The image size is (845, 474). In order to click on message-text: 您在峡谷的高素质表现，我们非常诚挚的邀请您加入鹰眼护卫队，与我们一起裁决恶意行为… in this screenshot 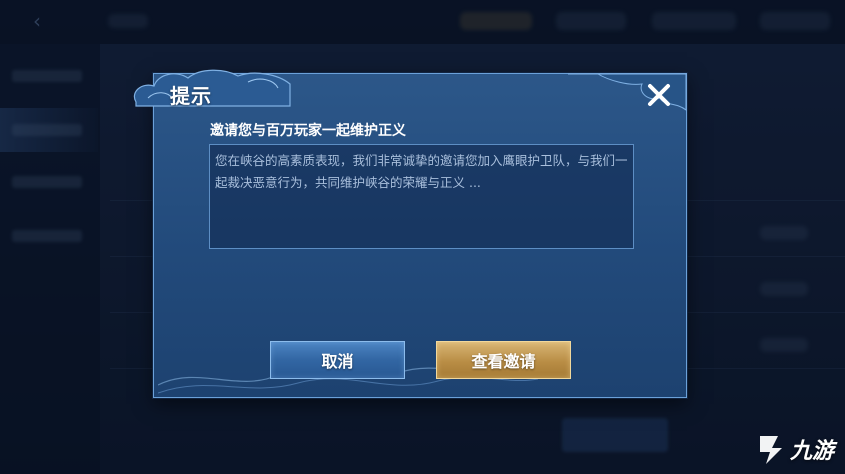, I will do `click(421, 171)`.